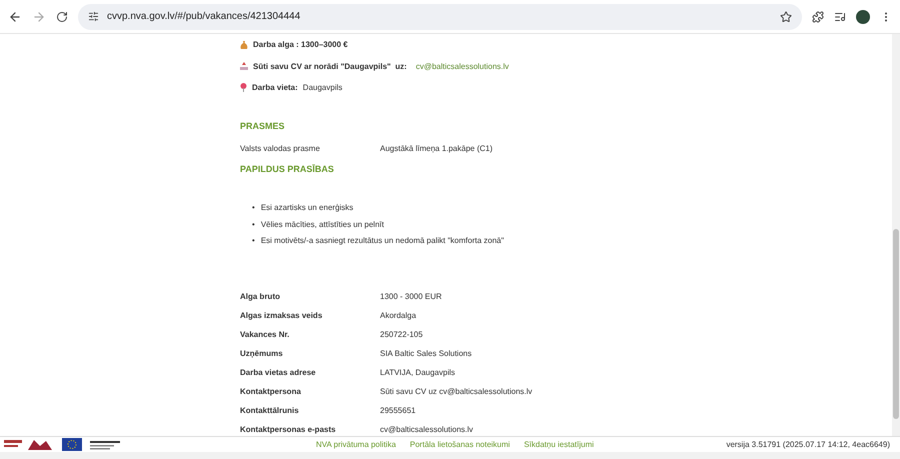  Describe the element at coordinates (204, 16) in the screenshot. I see `url-text: cvvp.nva.gov.lv/#/pub/vakances/421304444` at that location.